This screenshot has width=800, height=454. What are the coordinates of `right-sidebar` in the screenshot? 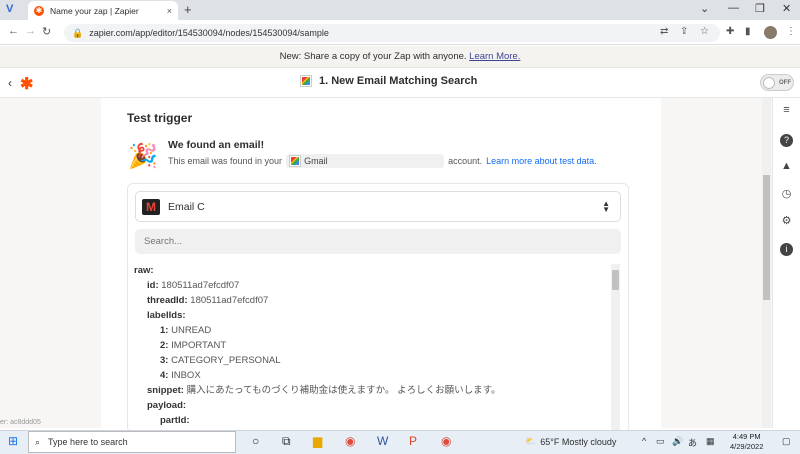 It's located at (786, 263).